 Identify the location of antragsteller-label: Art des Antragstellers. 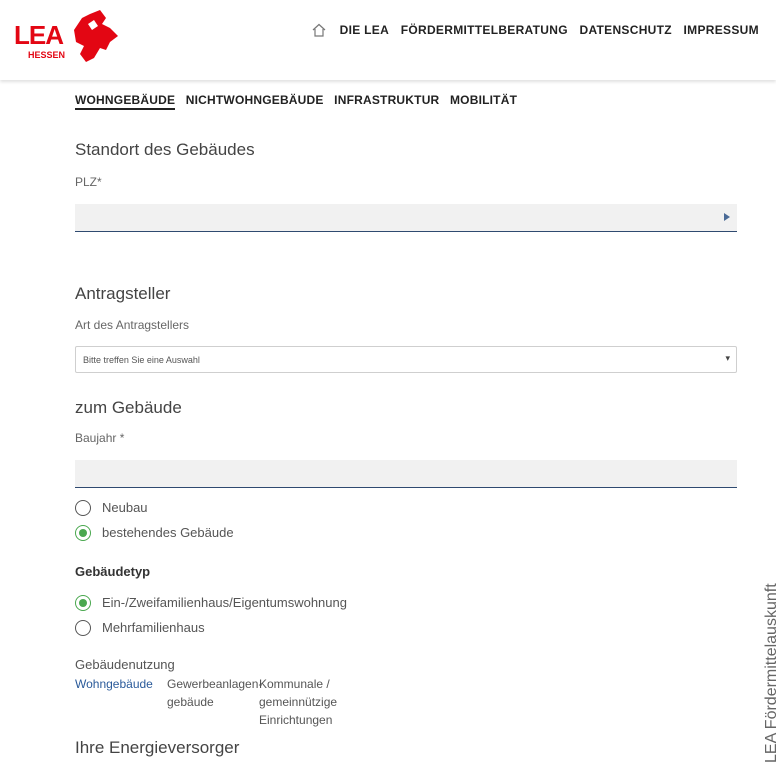
(132, 325).